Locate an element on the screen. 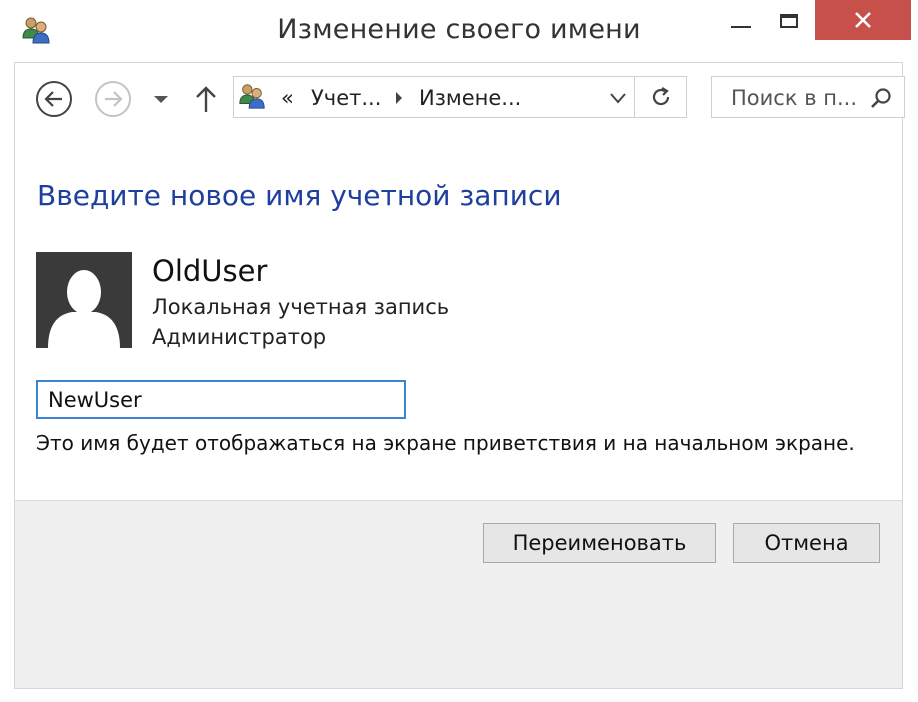 This screenshot has width=918, height=702. forward-arrow-icon is located at coordinates (114, 99).